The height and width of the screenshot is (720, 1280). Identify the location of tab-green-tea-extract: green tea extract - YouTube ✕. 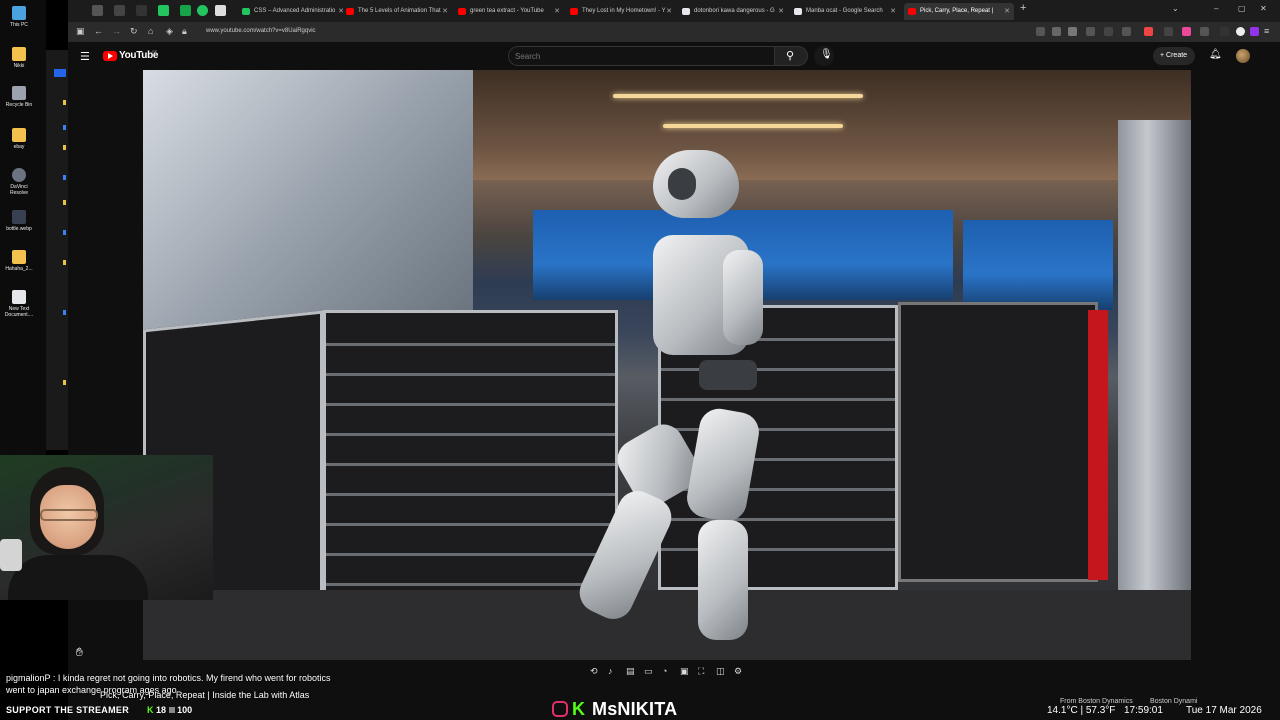
(509, 11).